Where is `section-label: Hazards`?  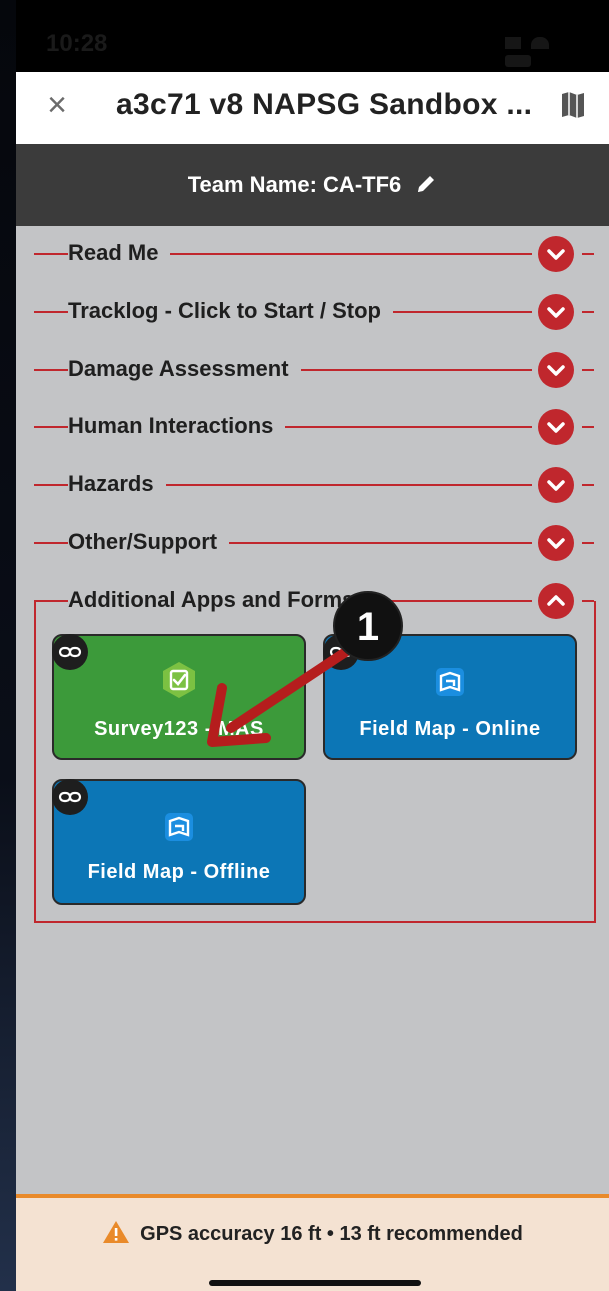
section-label: Hazards is located at coordinates (117, 484).